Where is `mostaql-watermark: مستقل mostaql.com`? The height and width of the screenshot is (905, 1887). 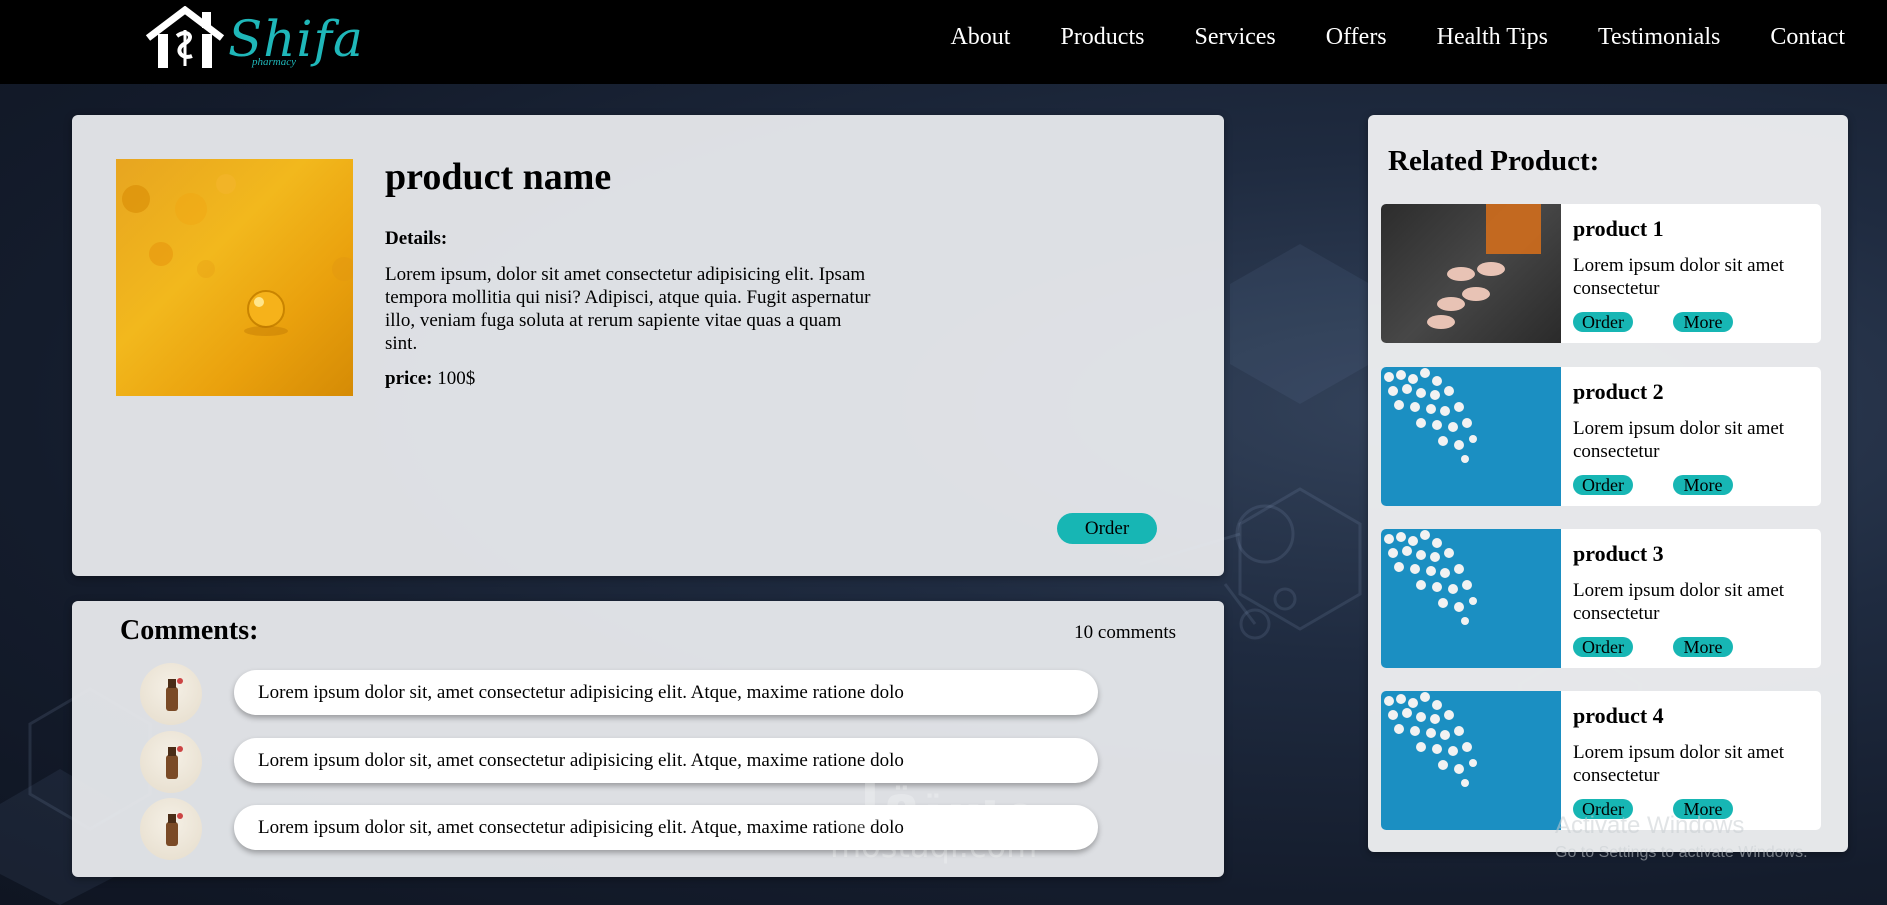 mostaql-watermark: مستقل mostaql.com is located at coordinates (934, 817).